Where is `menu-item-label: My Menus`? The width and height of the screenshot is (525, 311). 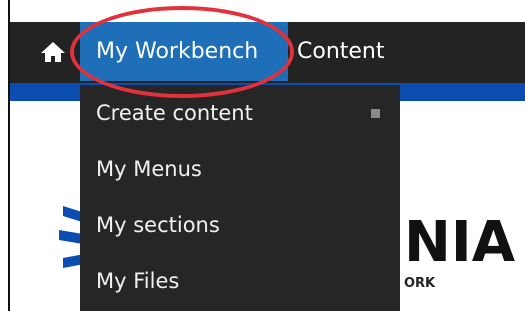 menu-item-label: My Menus is located at coordinates (149, 169).